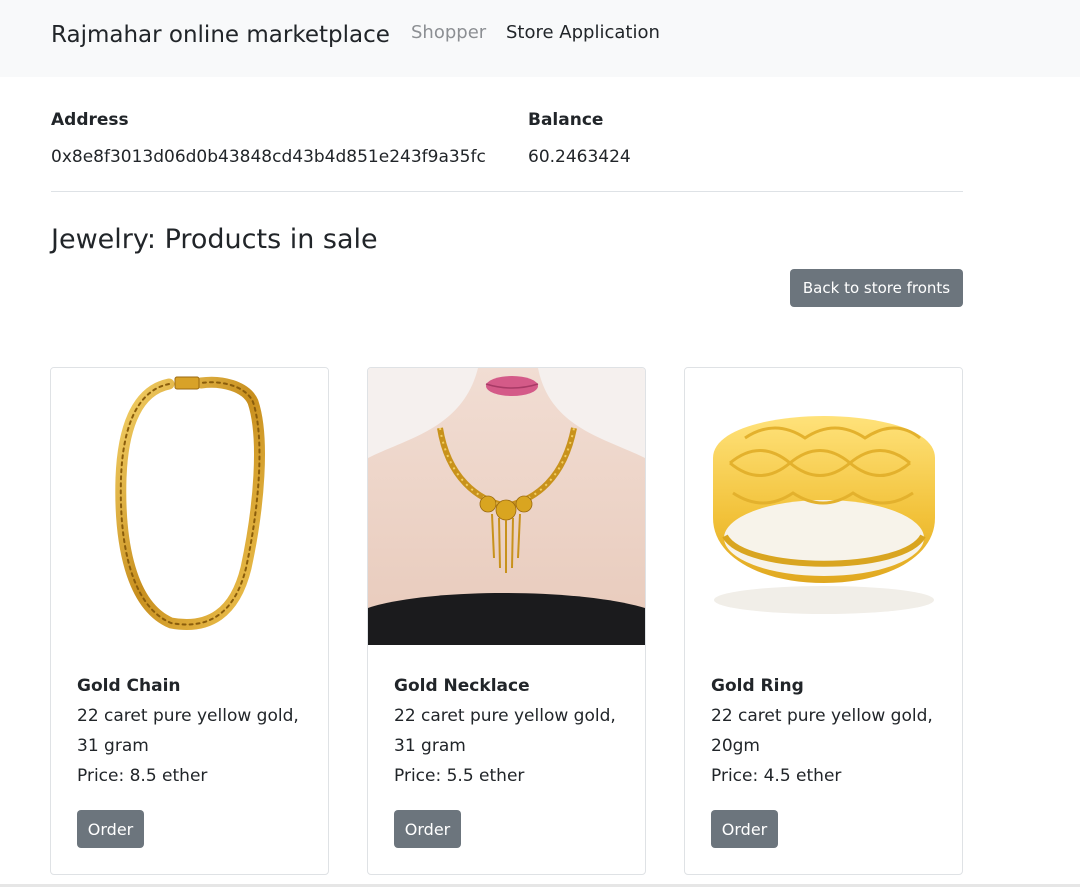 This screenshot has height=887, width=1080. What do you see at coordinates (579, 157) in the screenshot?
I see `balance-value: 60.2463424` at bounding box center [579, 157].